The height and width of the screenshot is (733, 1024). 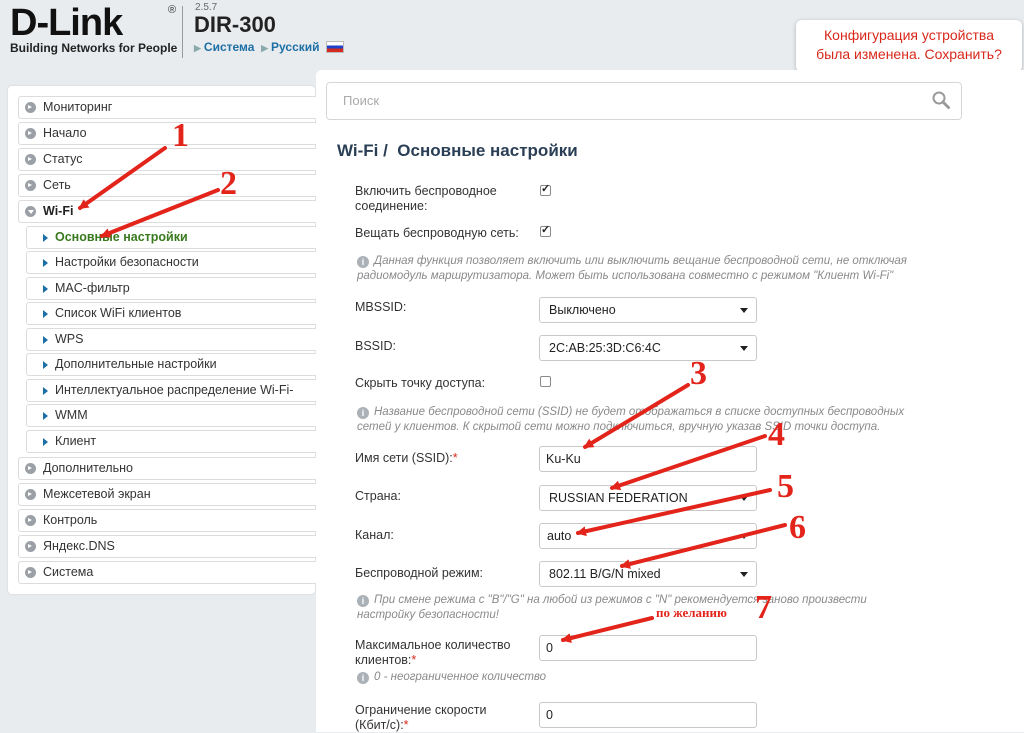 I want to click on annotation-note: по желанию, so click(x=691, y=612).